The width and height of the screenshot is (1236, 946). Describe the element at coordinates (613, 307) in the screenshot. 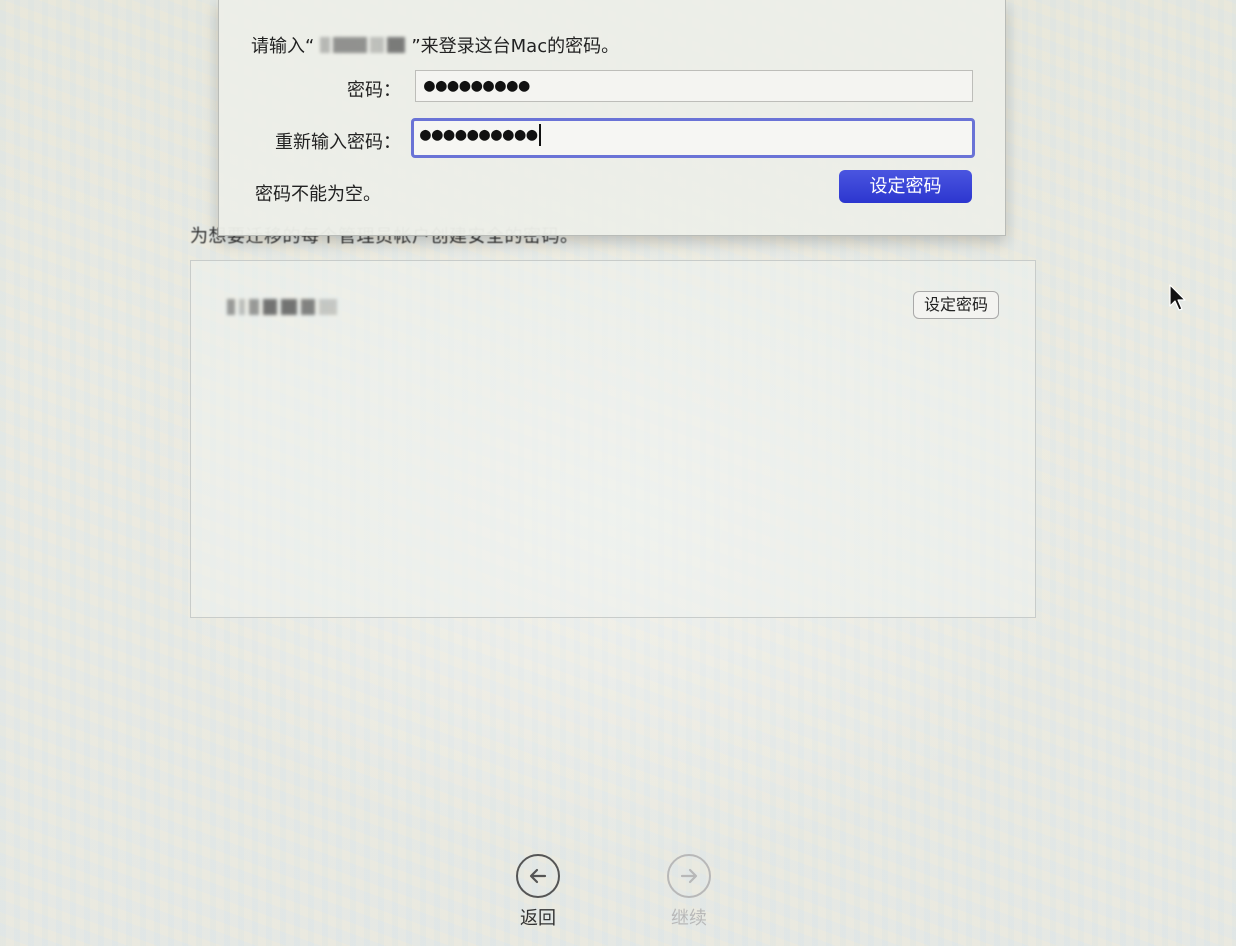

I see `account-row: 设定密码` at that location.